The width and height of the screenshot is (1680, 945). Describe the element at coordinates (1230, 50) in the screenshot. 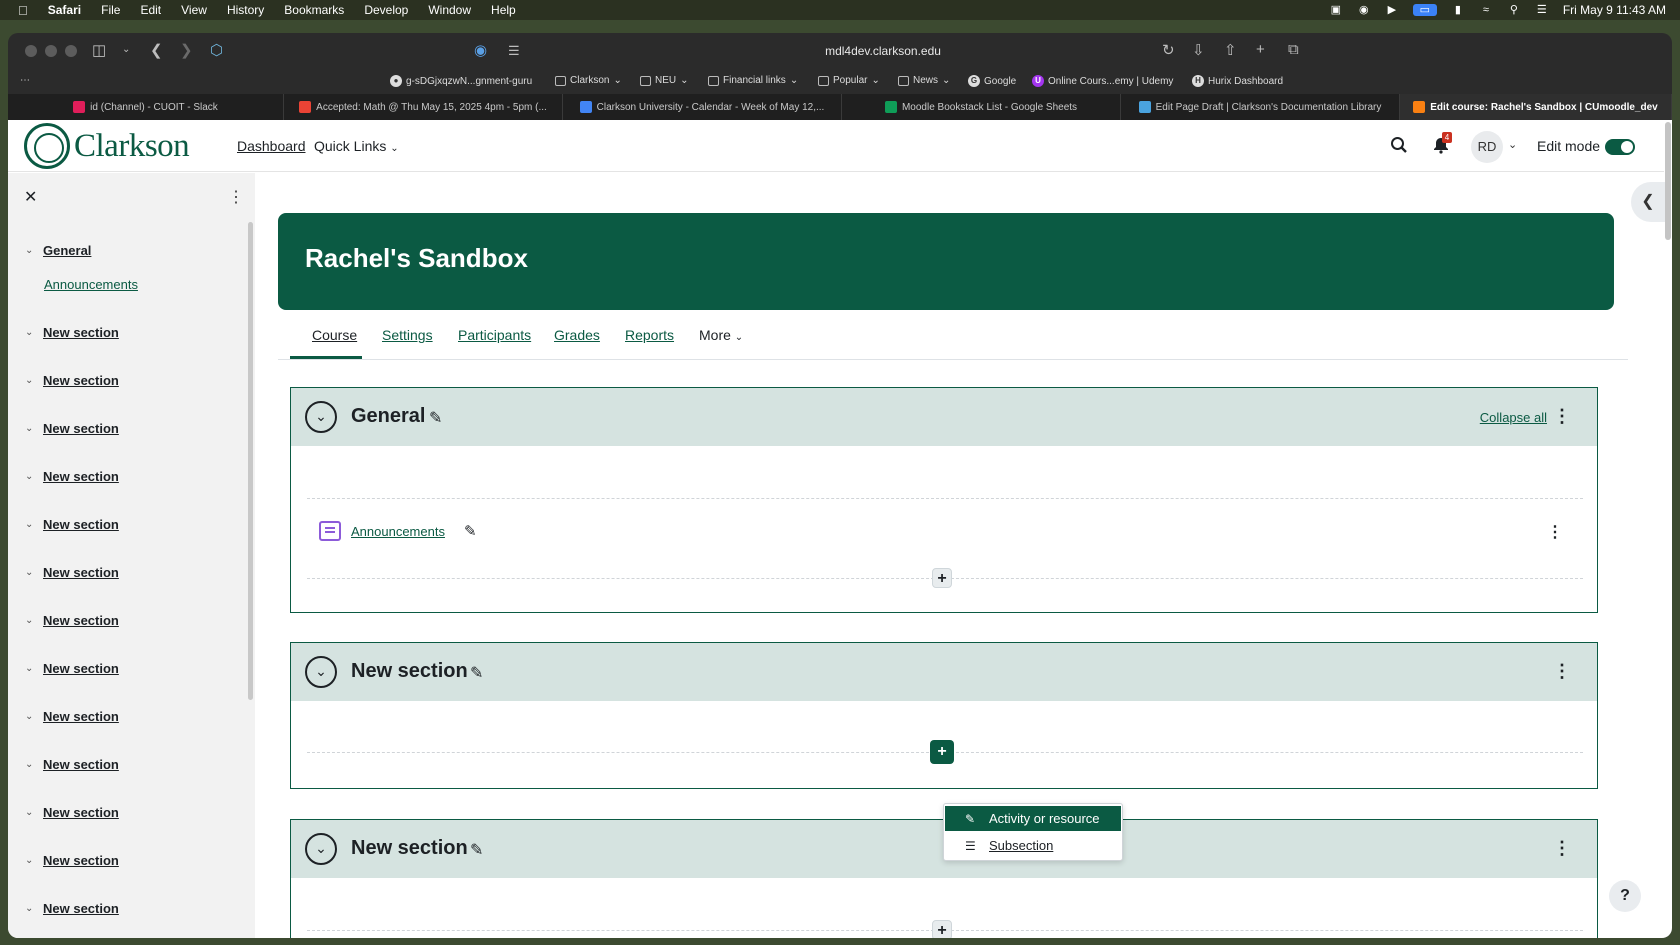

I see `share-icon: ⇧` at that location.